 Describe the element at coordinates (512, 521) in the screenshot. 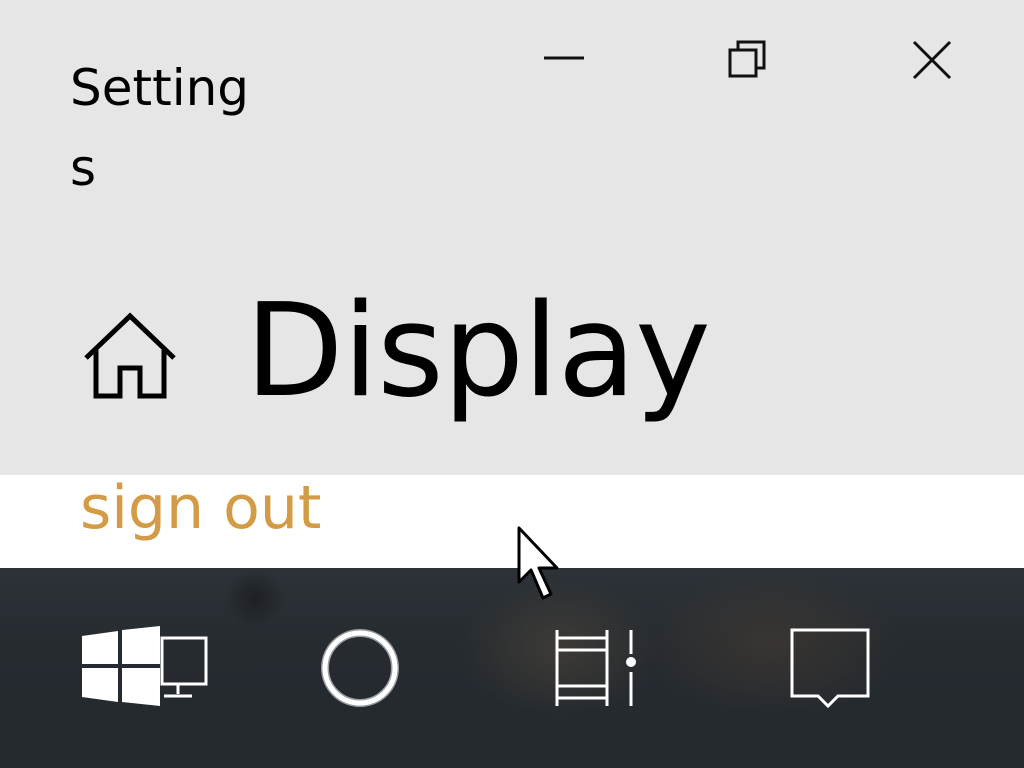

I see `content-area: sign out` at that location.